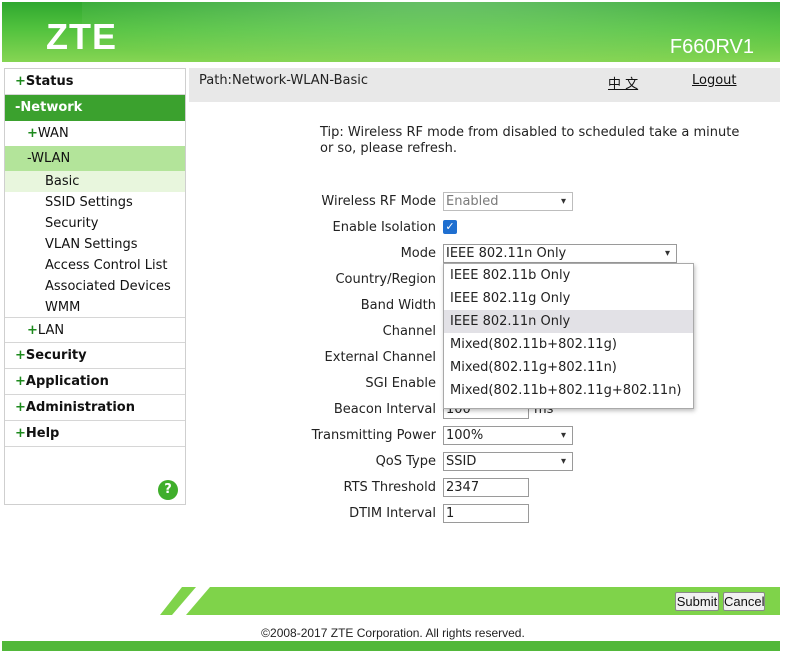 The height and width of the screenshot is (656, 786). Describe the element at coordinates (405, 461) in the screenshot. I see `qos-type-label: QoS Type` at that location.